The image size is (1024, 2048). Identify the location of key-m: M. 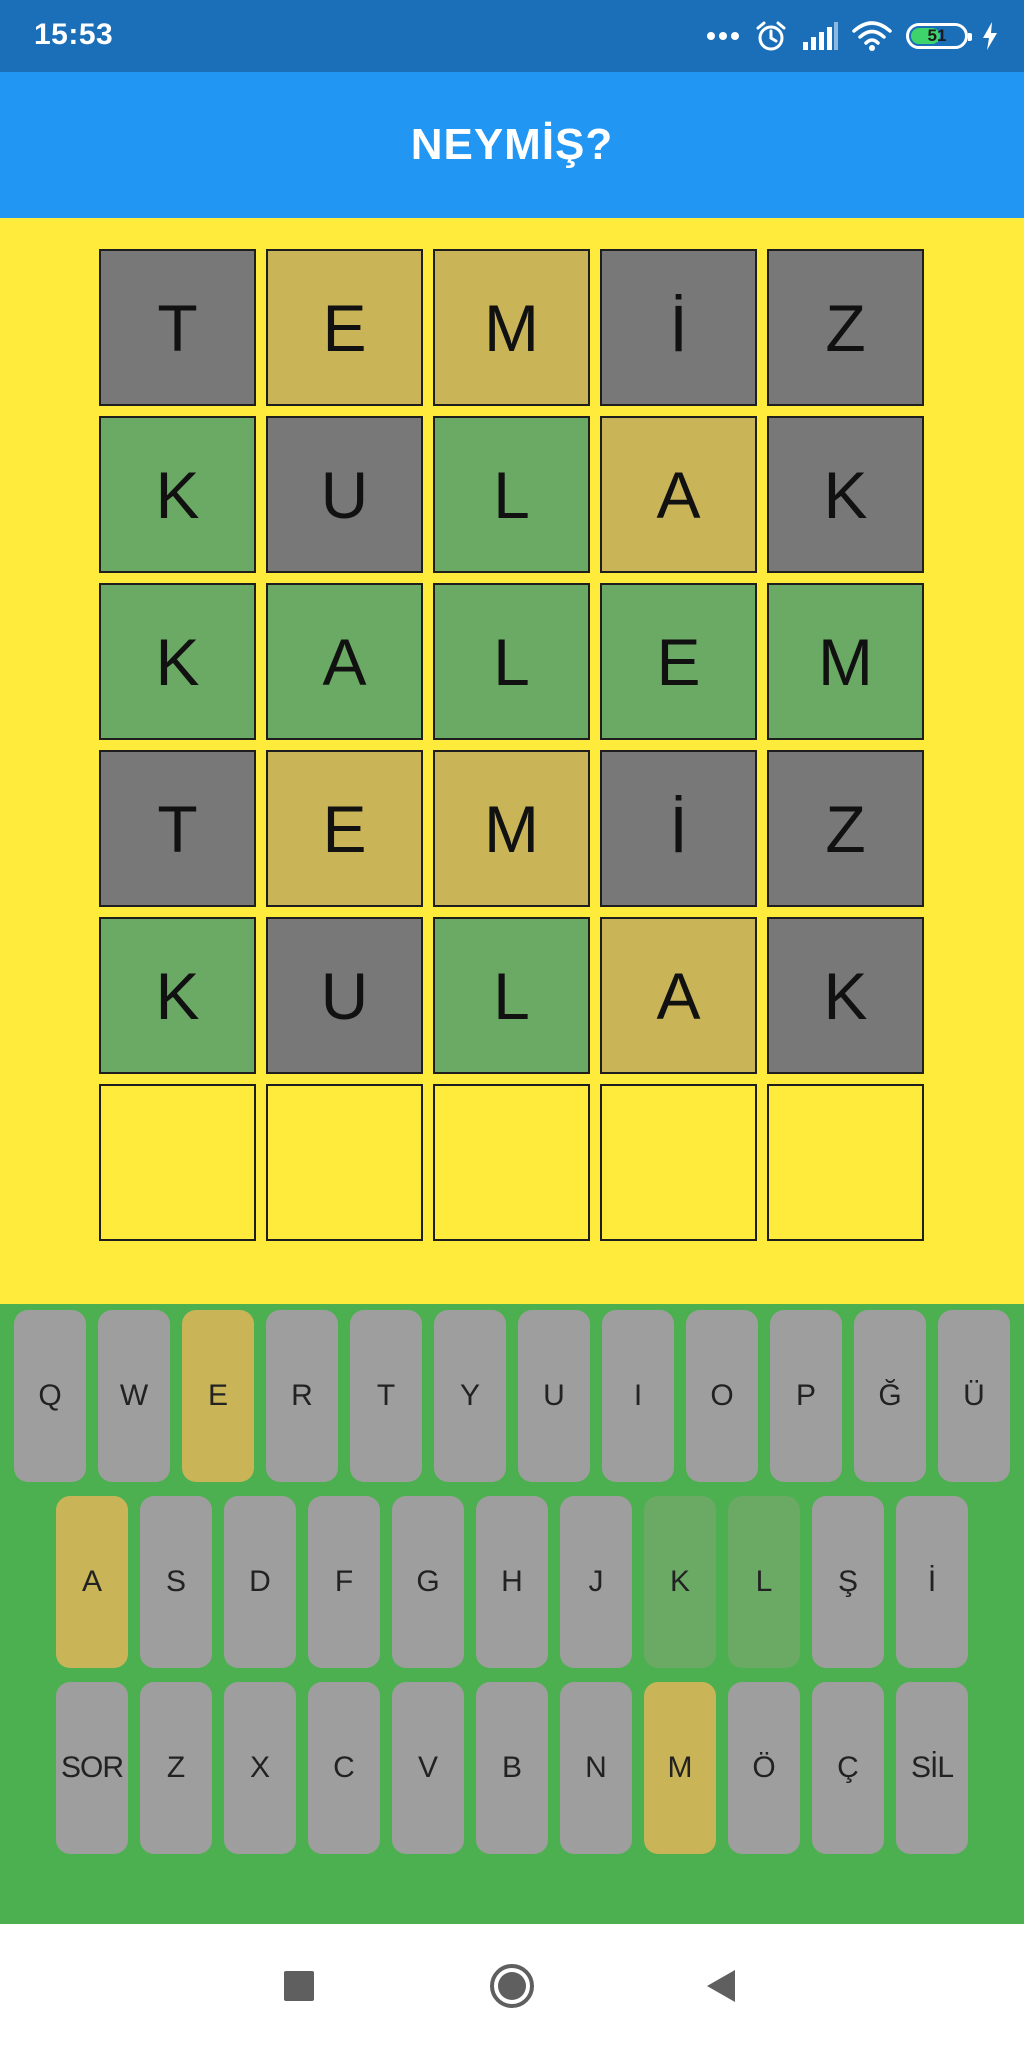
(680, 1768).